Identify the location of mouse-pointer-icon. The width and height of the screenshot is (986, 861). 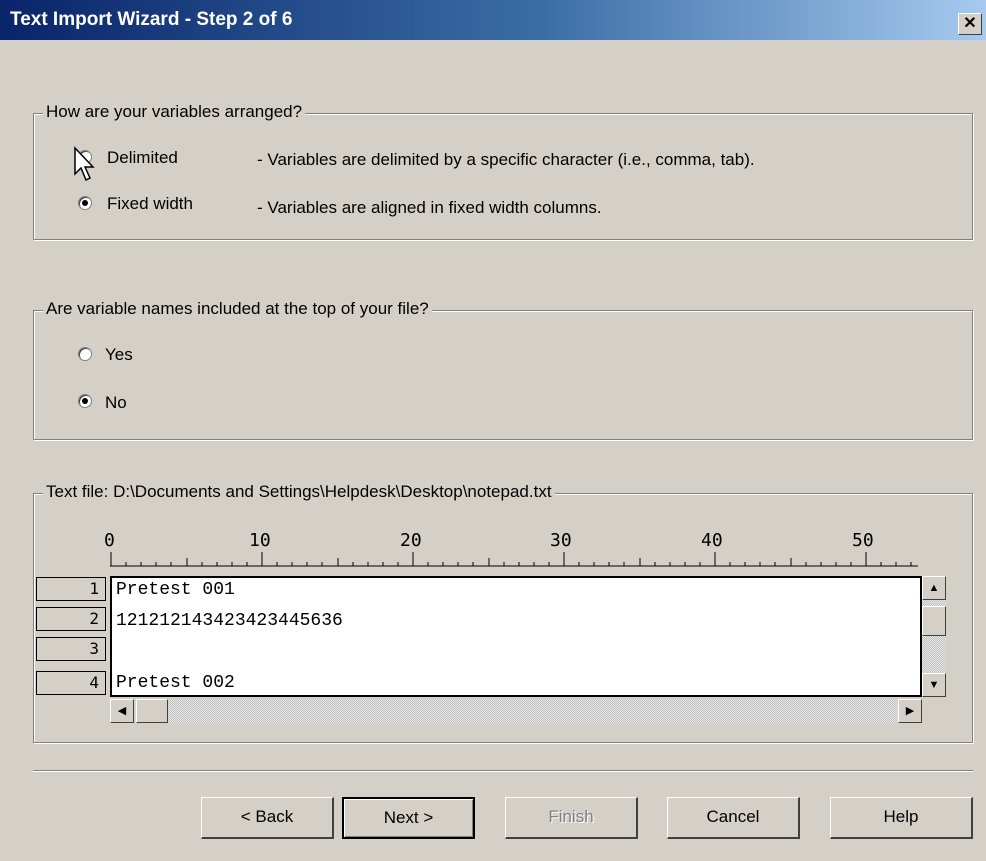
(84, 164).